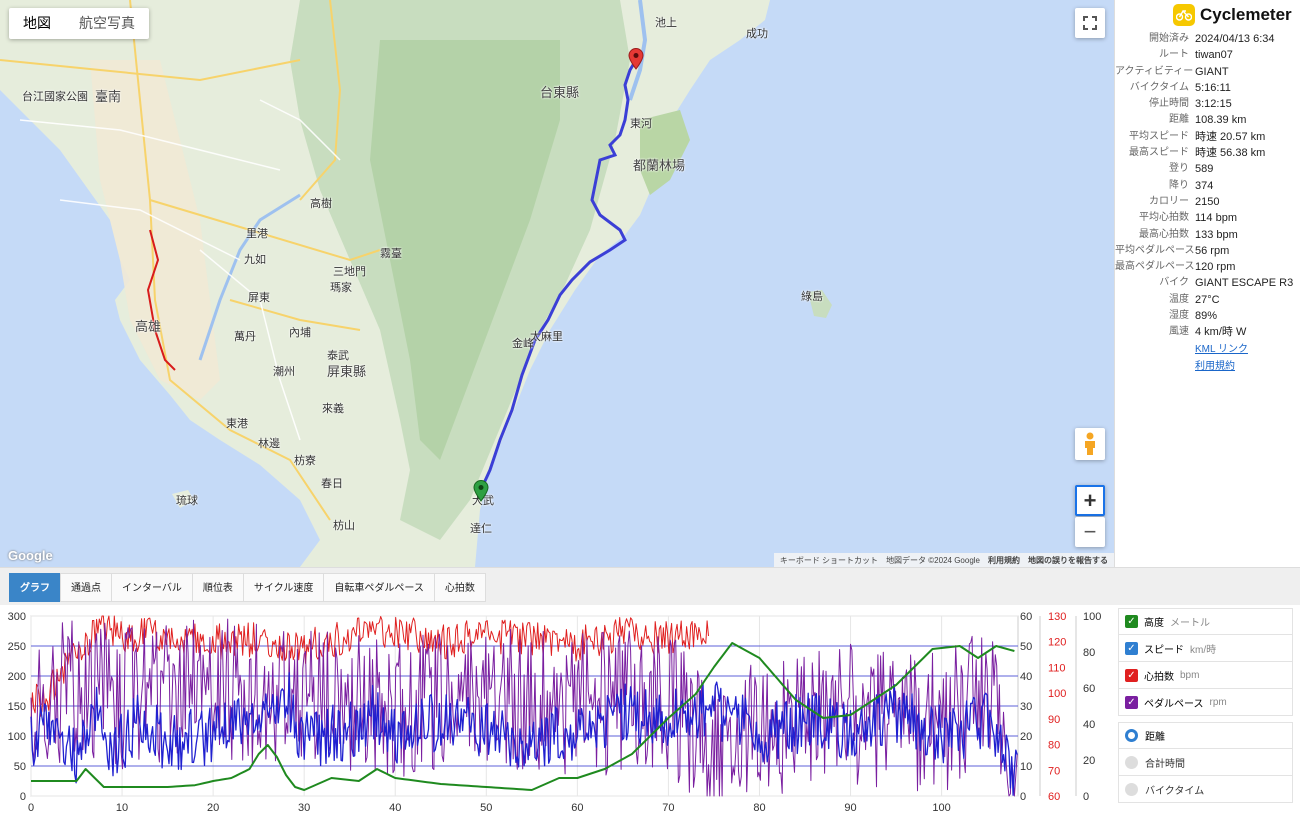 This screenshot has width=1300, height=815. I want to click on stat-row: 平均ペダルペース 56 rpm, so click(1207, 251).